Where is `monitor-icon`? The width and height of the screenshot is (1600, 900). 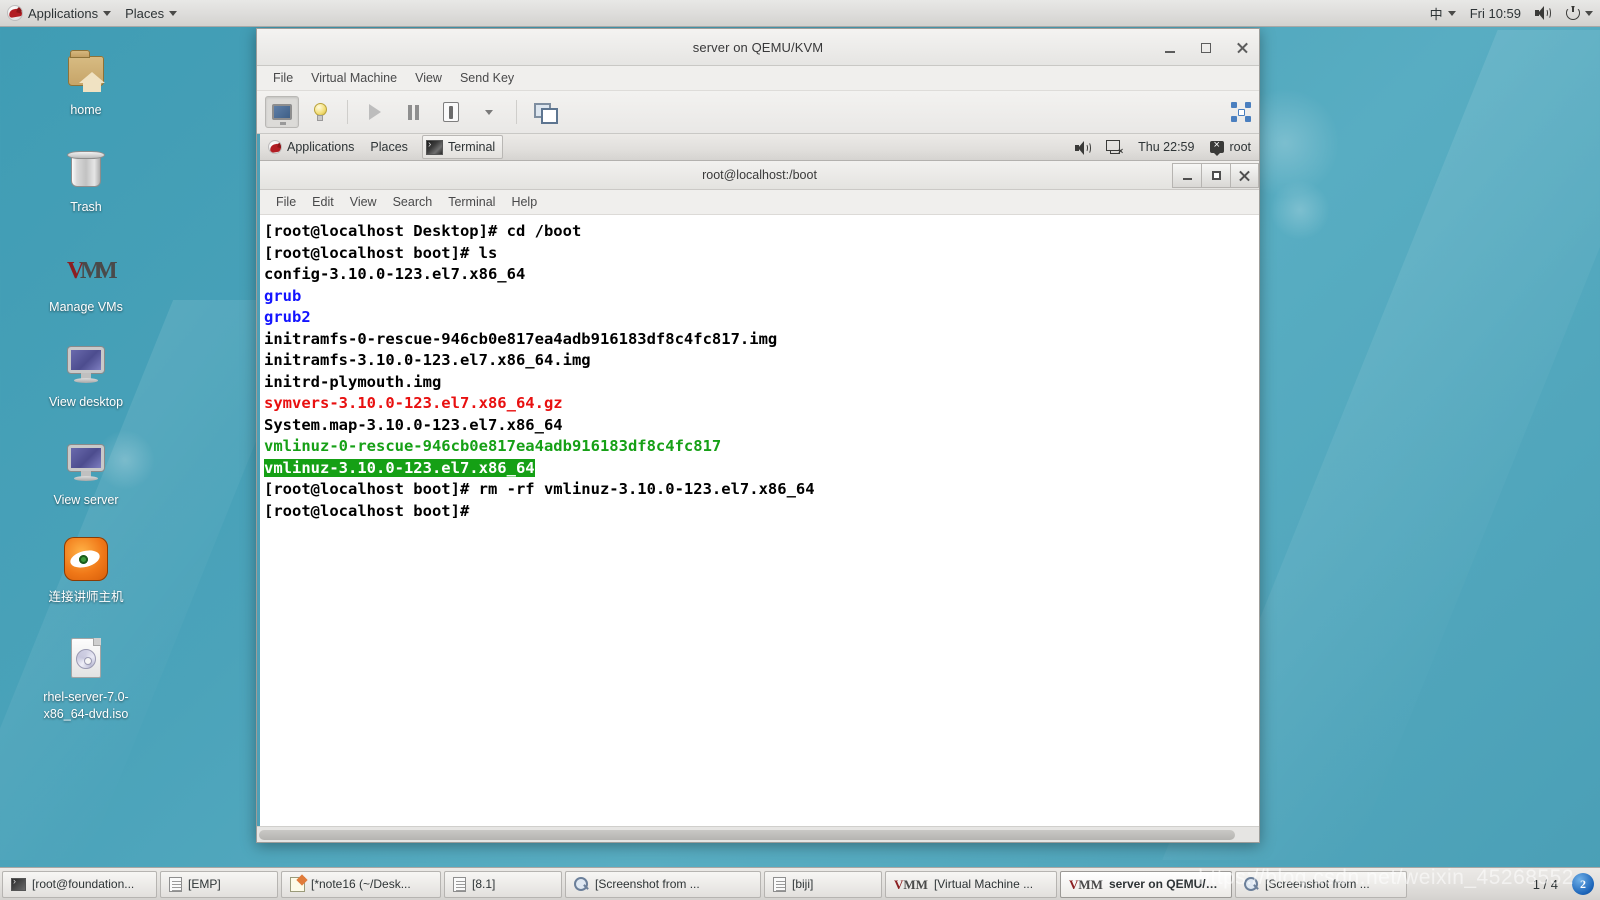 monitor-icon is located at coordinates (86, 364).